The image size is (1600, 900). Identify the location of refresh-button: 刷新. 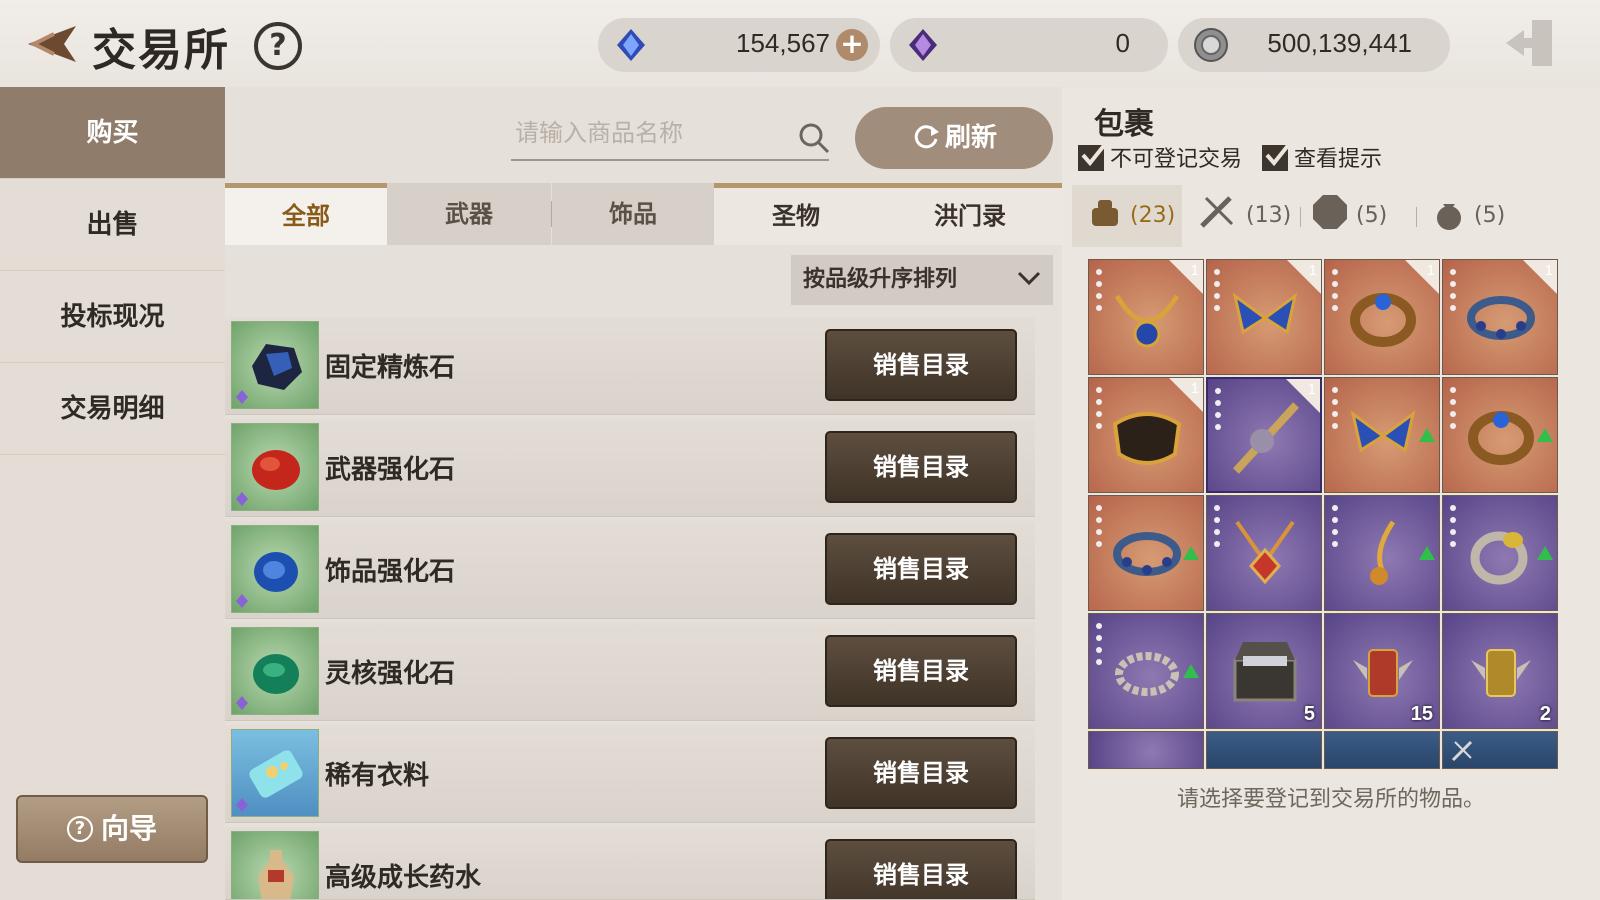
(954, 138).